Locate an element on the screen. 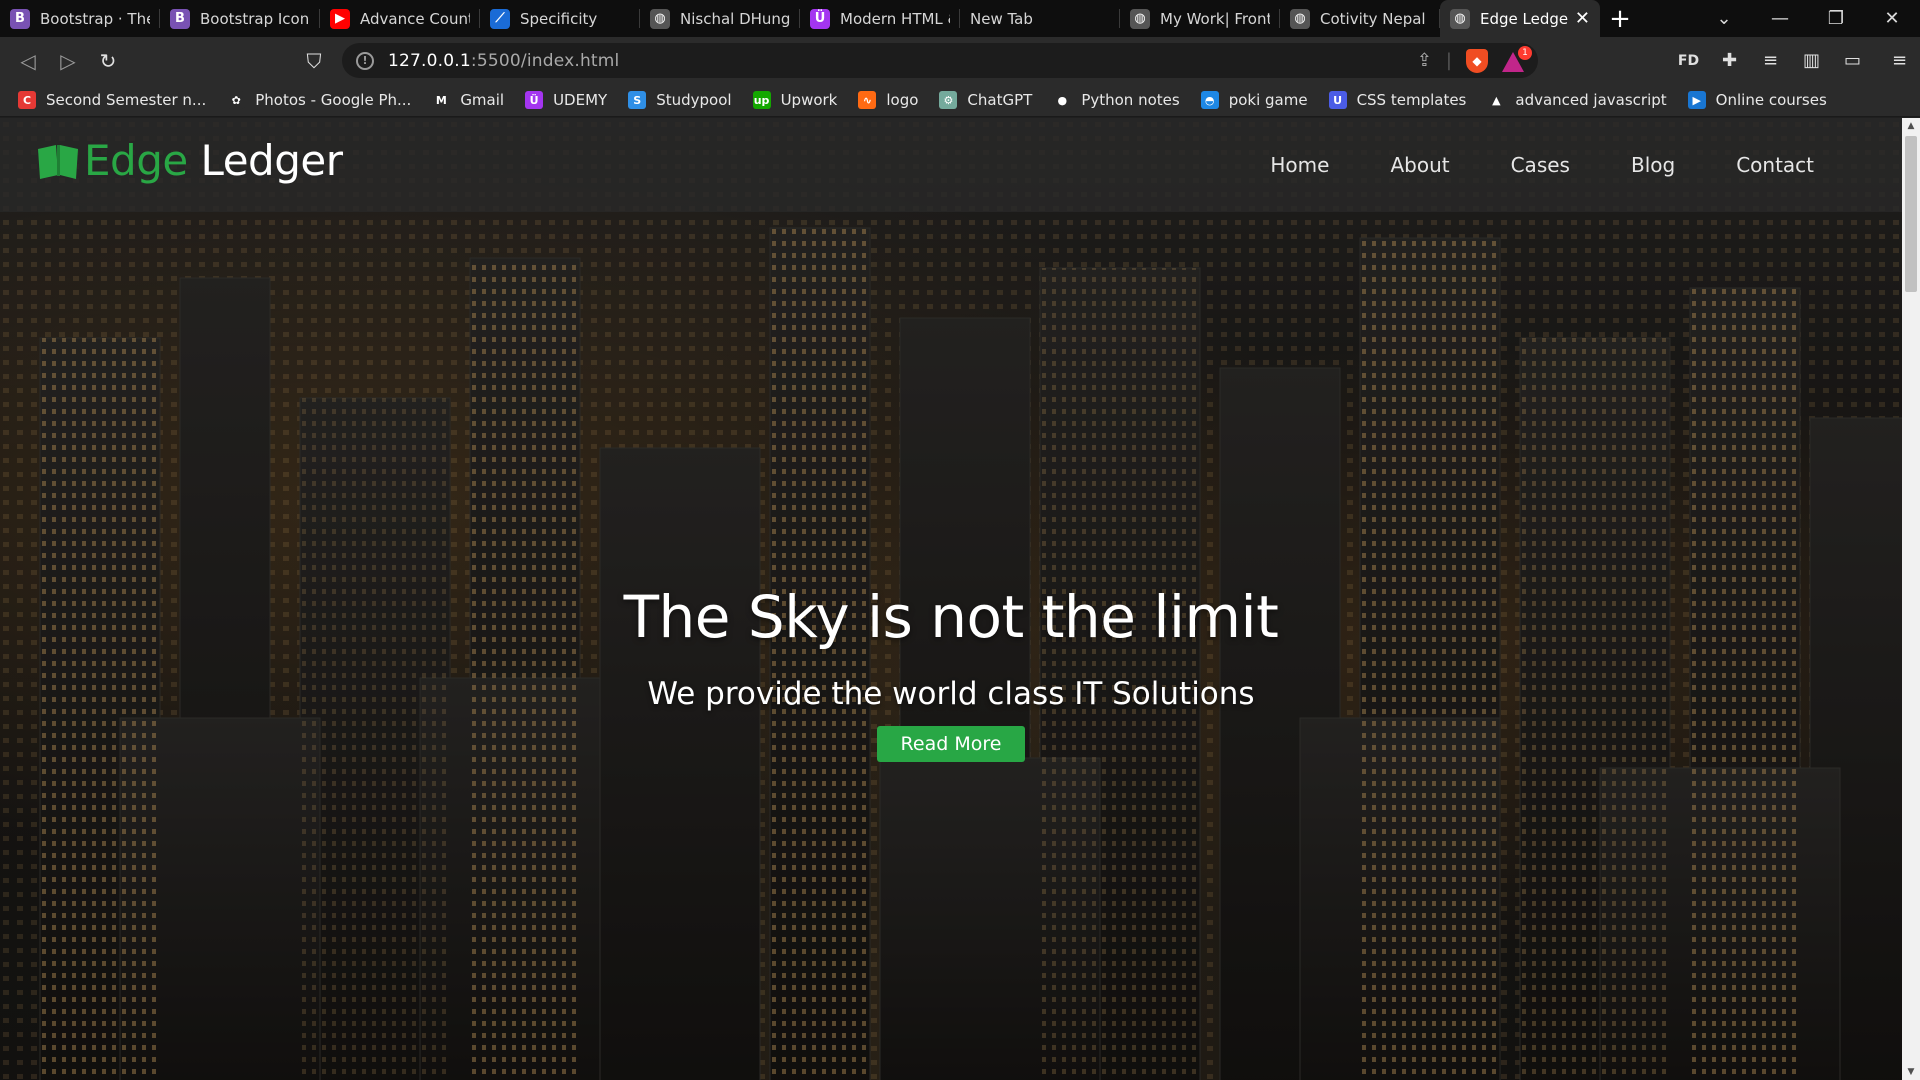 This screenshot has width=1920, height=1080. tab-title: New Tab is located at coordinates (1001, 18).